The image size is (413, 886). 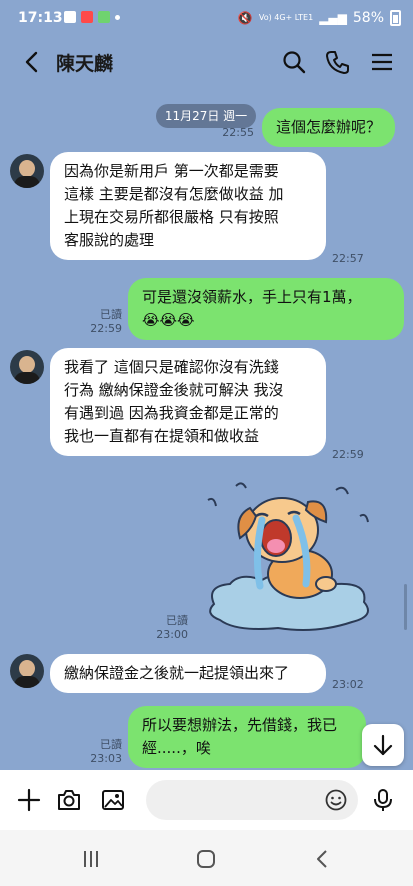 What do you see at coordinates (405, 607) in the screenshot?
I see `scrollbar` at bounding box center [405, 607].